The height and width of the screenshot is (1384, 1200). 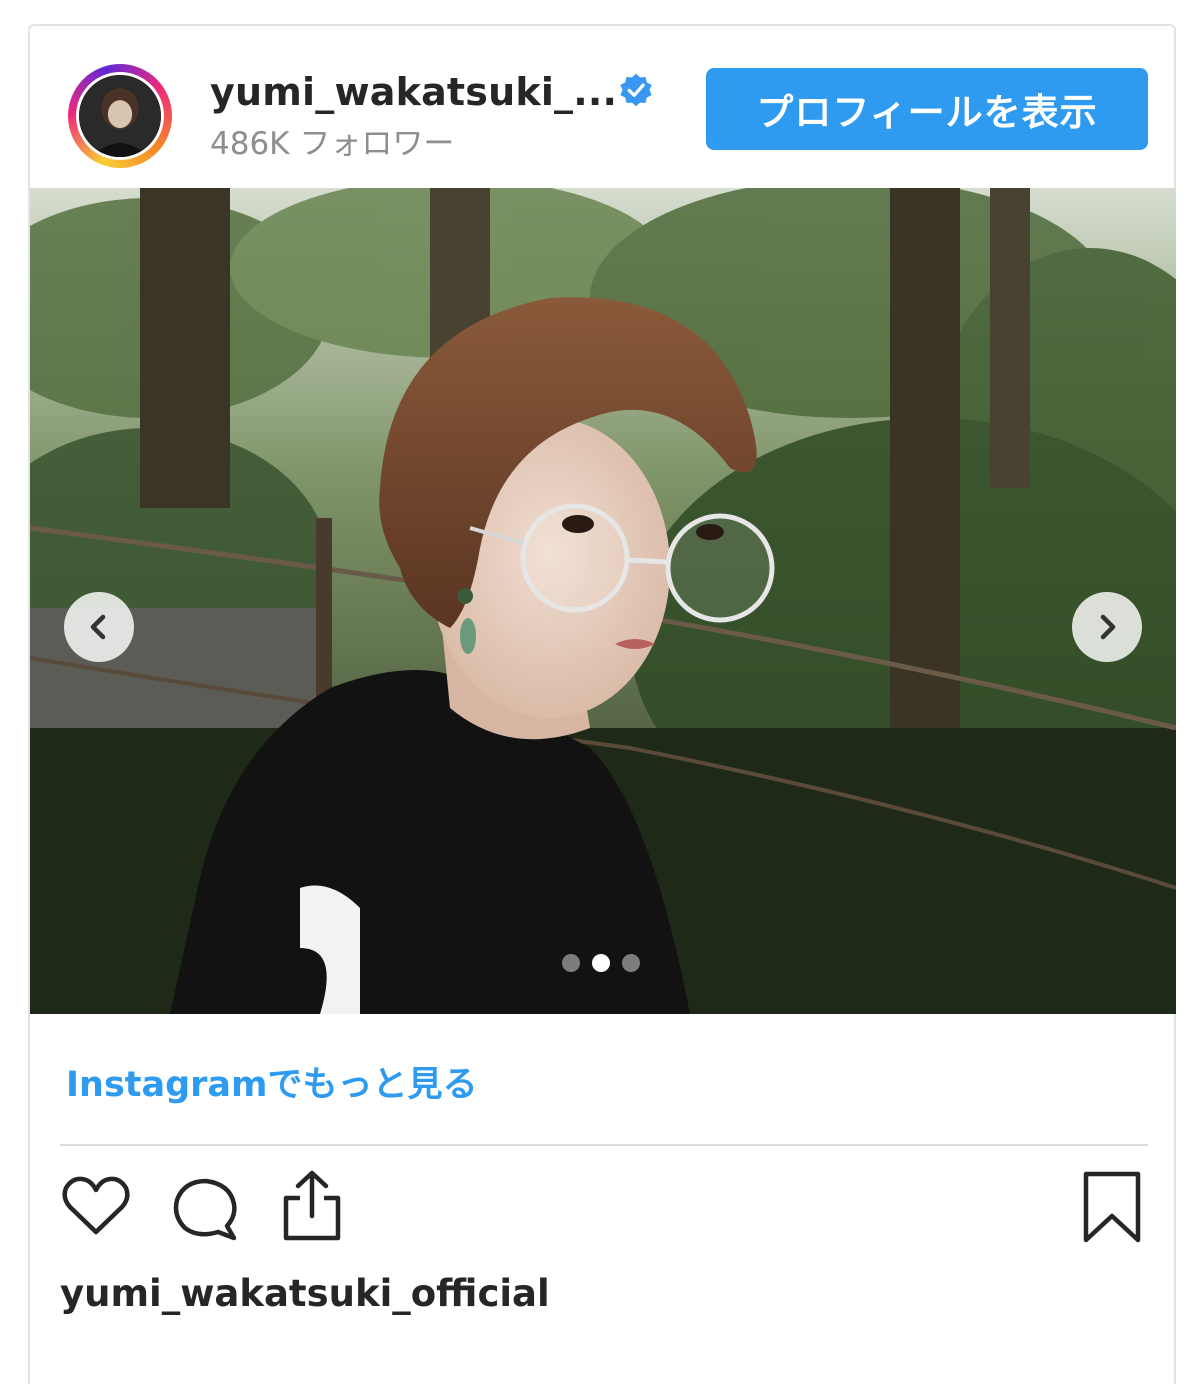 What do you see at coordinates (332, 144) in the screenshot?
I see `follower-count: 486K フォロワー` at bounding box center [332, 144].